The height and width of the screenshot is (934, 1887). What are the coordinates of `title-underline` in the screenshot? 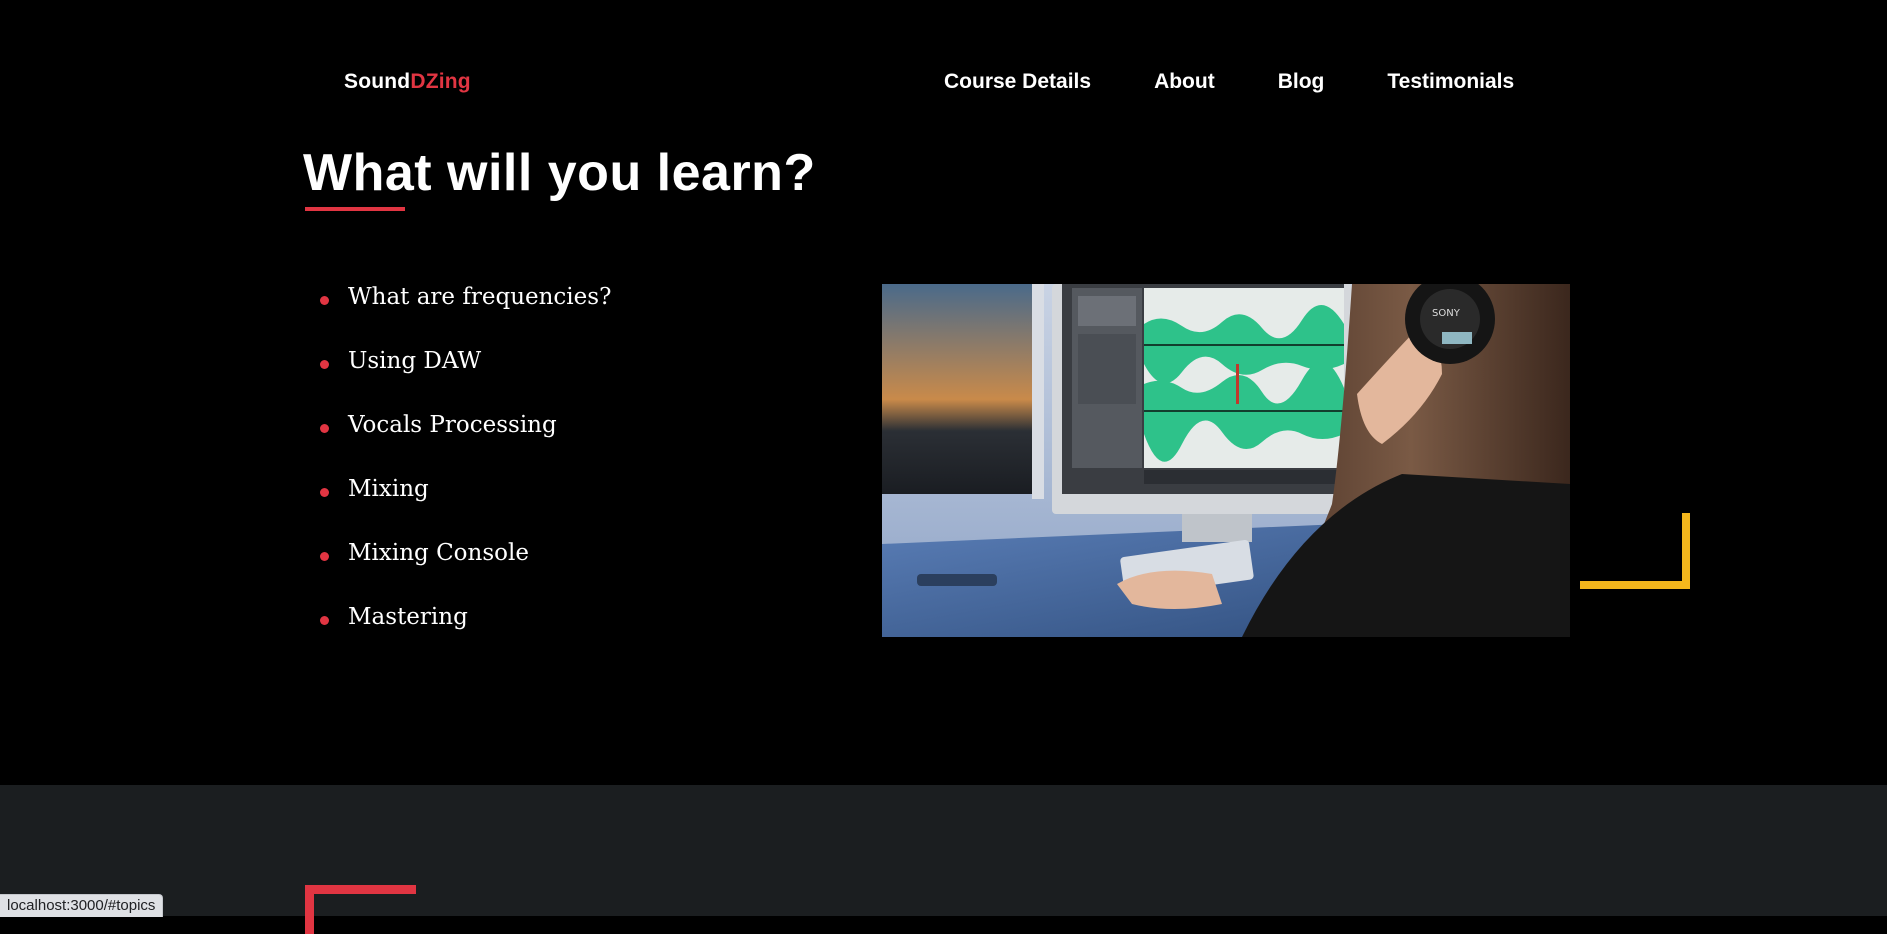 It's located at (355, 209).